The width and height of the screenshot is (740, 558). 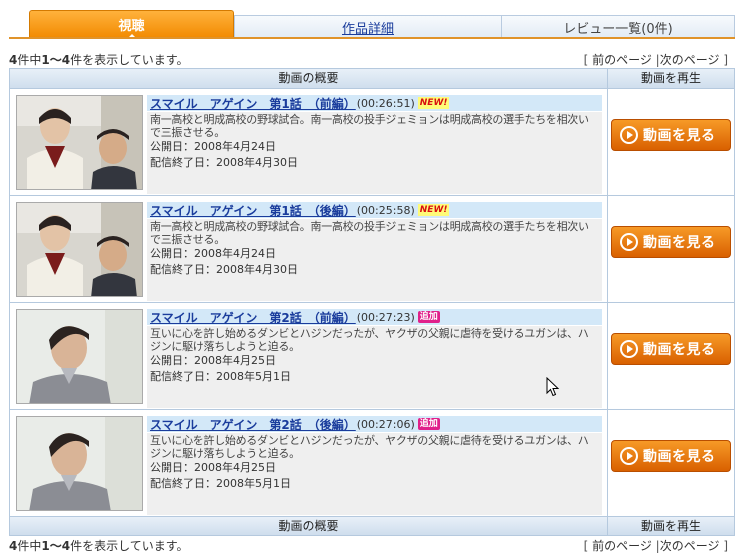 What do you see at coordinates (385, 424) in the screenshot?
I see `episode-duration: (00:27:06)` at bounding box center [385, 424].